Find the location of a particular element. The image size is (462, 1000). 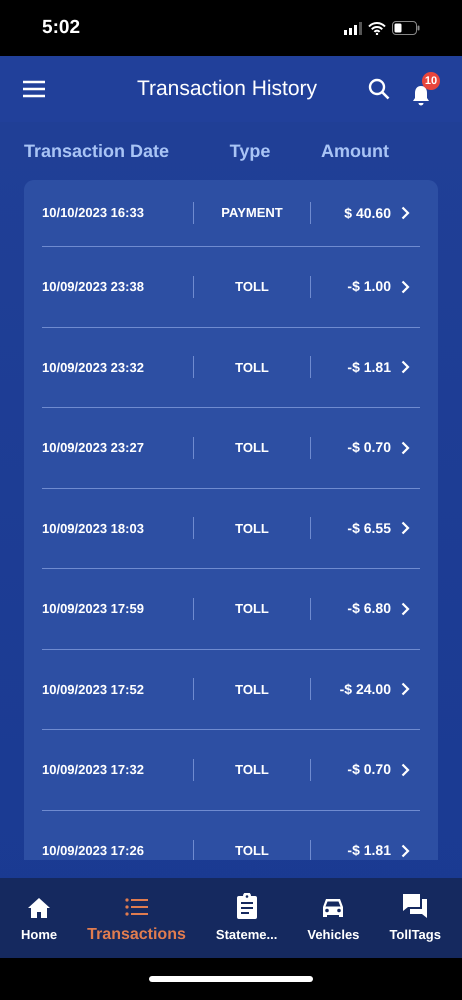

tab-bar-item: Vehicles is located at coordinates (333, 918).